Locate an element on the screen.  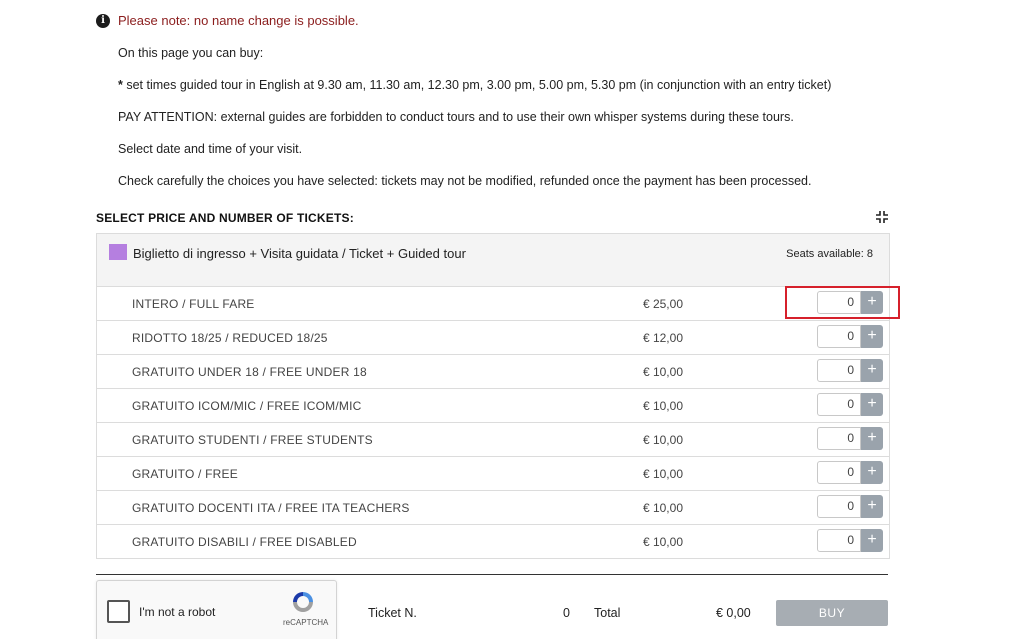
section-title: SELECT PRICE AND NUMBER OF TICKETS: is located at coordinates (225, 218).